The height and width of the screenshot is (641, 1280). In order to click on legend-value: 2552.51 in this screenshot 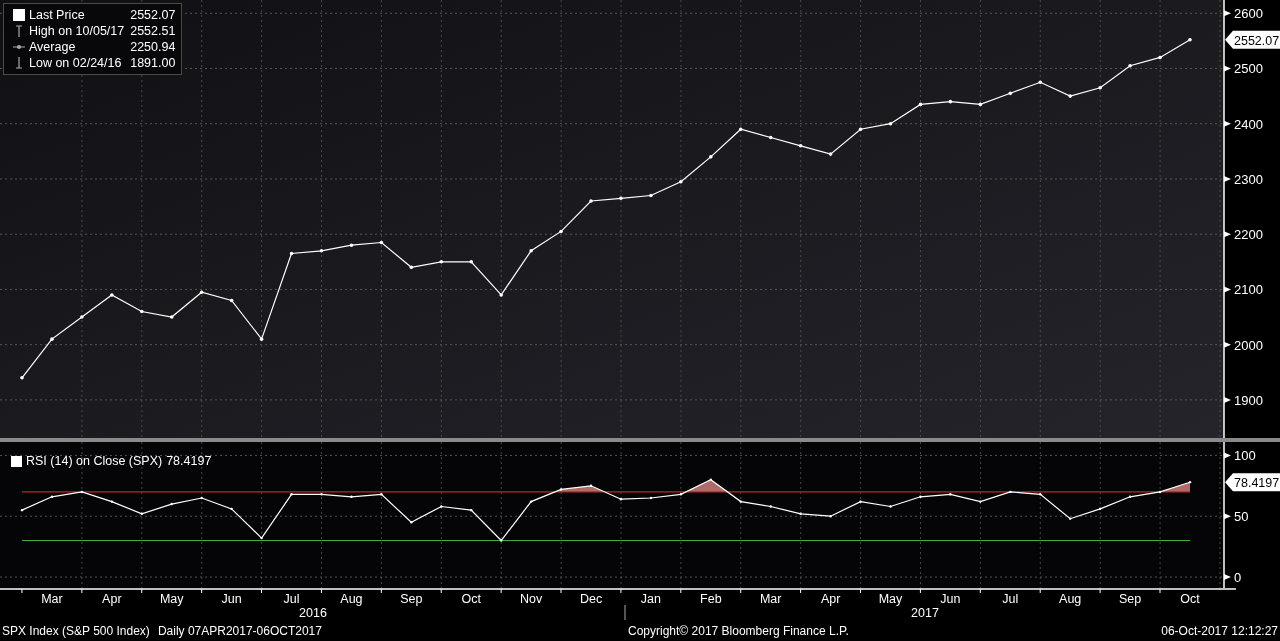, I will do `click(153, 31)`.